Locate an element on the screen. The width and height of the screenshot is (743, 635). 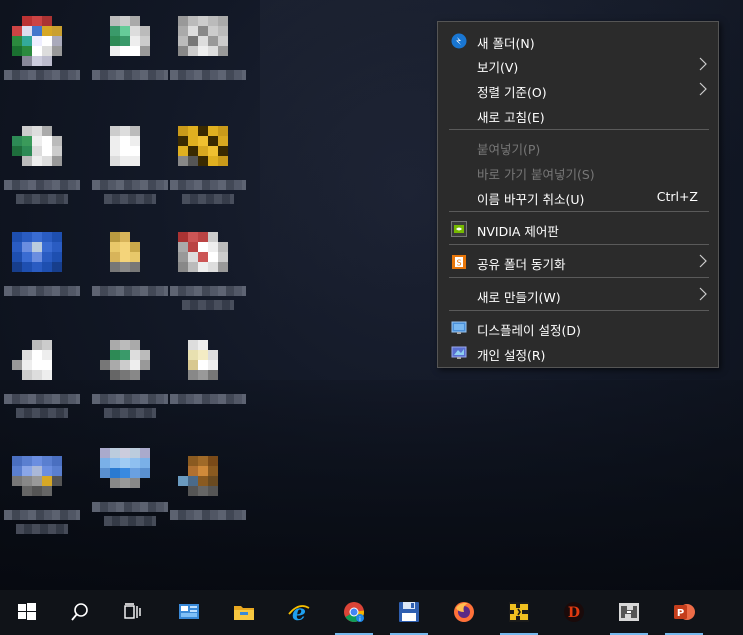
desktop-icon-remote is located at coordinates (42, 496).